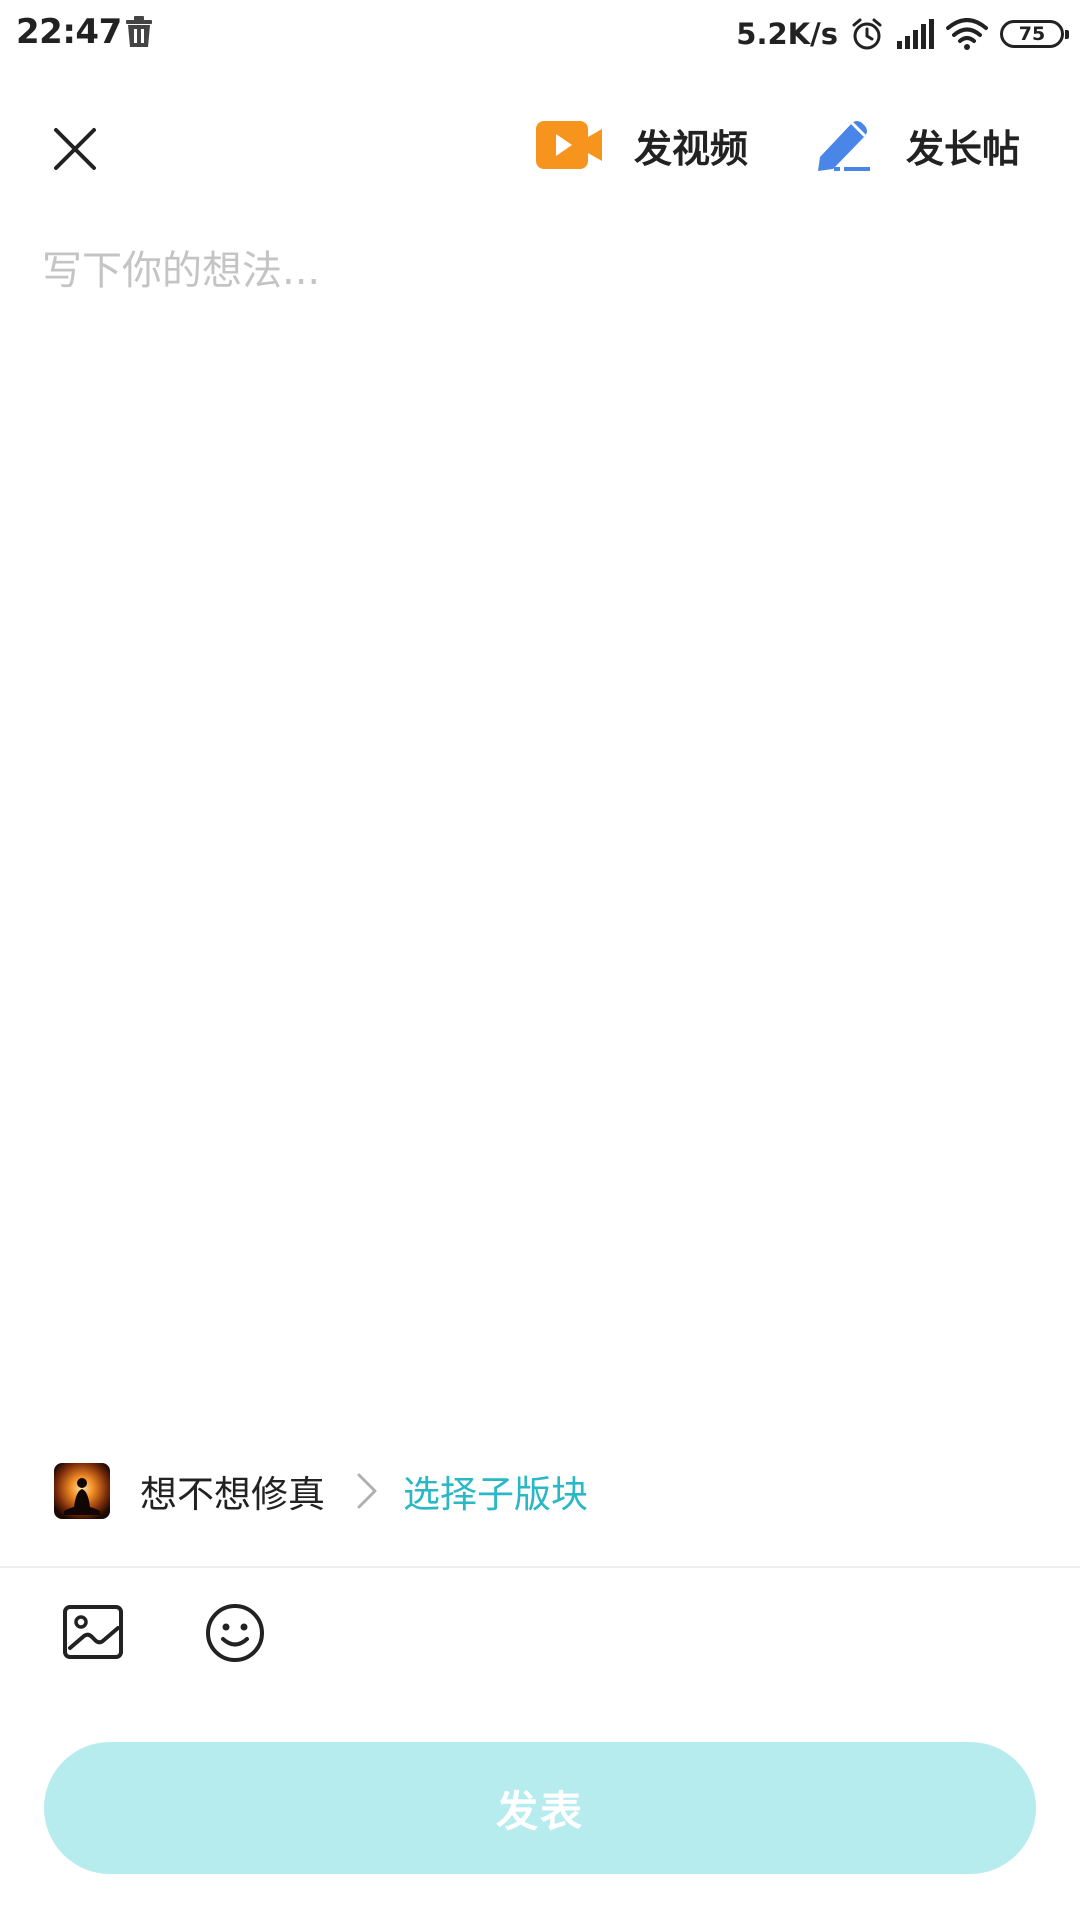 This screenshot has width=1080, height=1920. Describe the element at coordinates (963, 148) in the screenshot. I see `long-post-label: 发长帖` at that location.